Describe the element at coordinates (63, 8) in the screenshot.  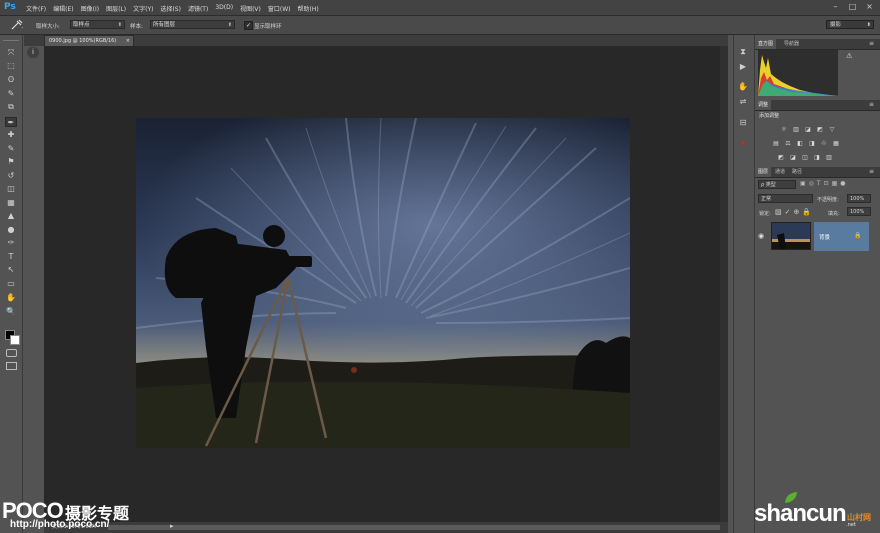
I see `menu-edit: 编辑(E)` at that location.